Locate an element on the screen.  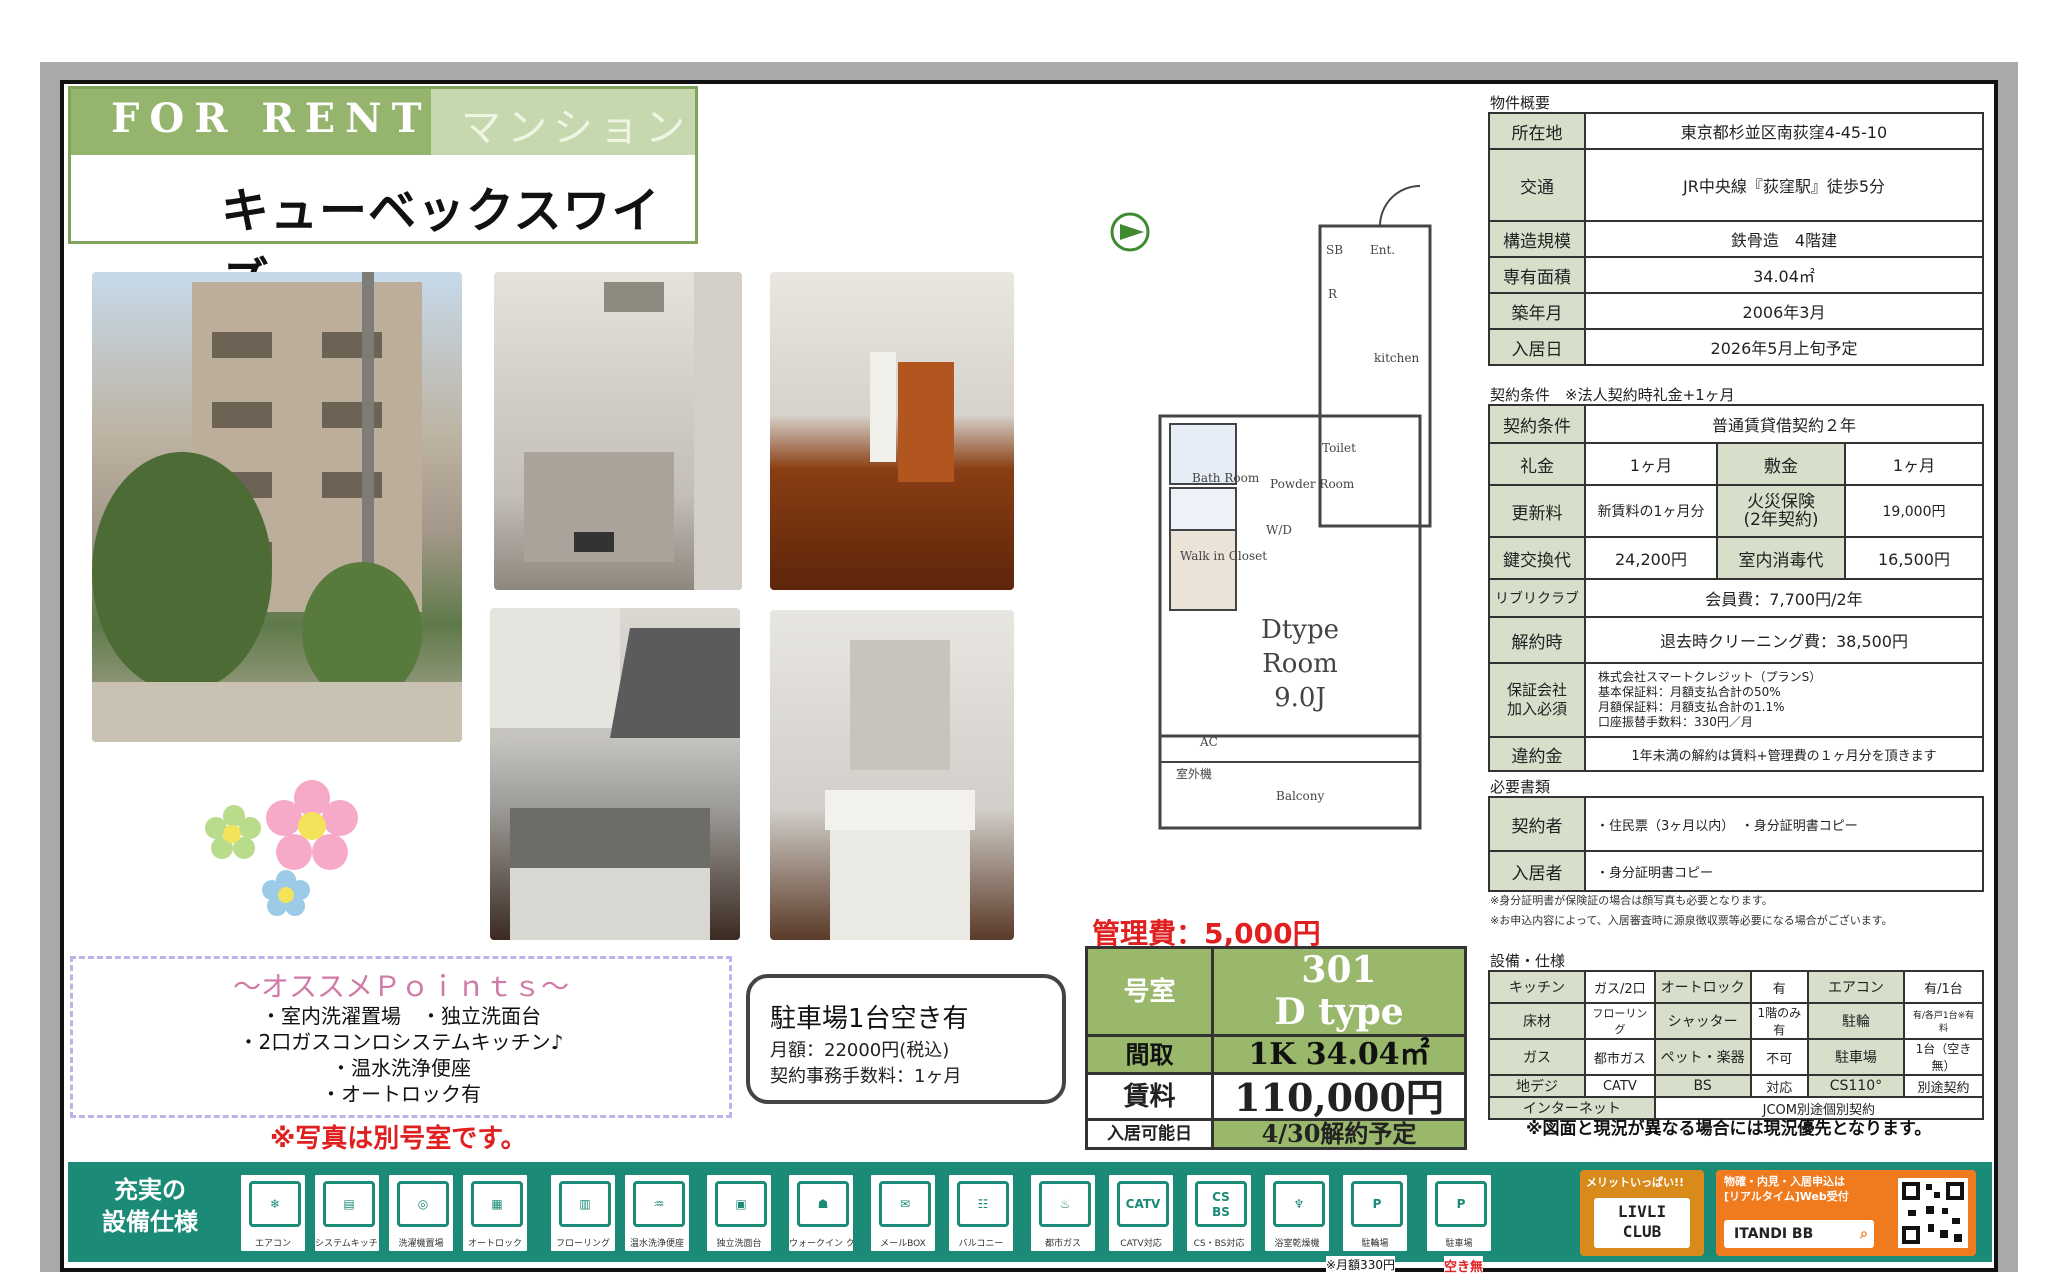
guarantor-label: 保証会社 加入必須 is located at coordinates (1537, 700).